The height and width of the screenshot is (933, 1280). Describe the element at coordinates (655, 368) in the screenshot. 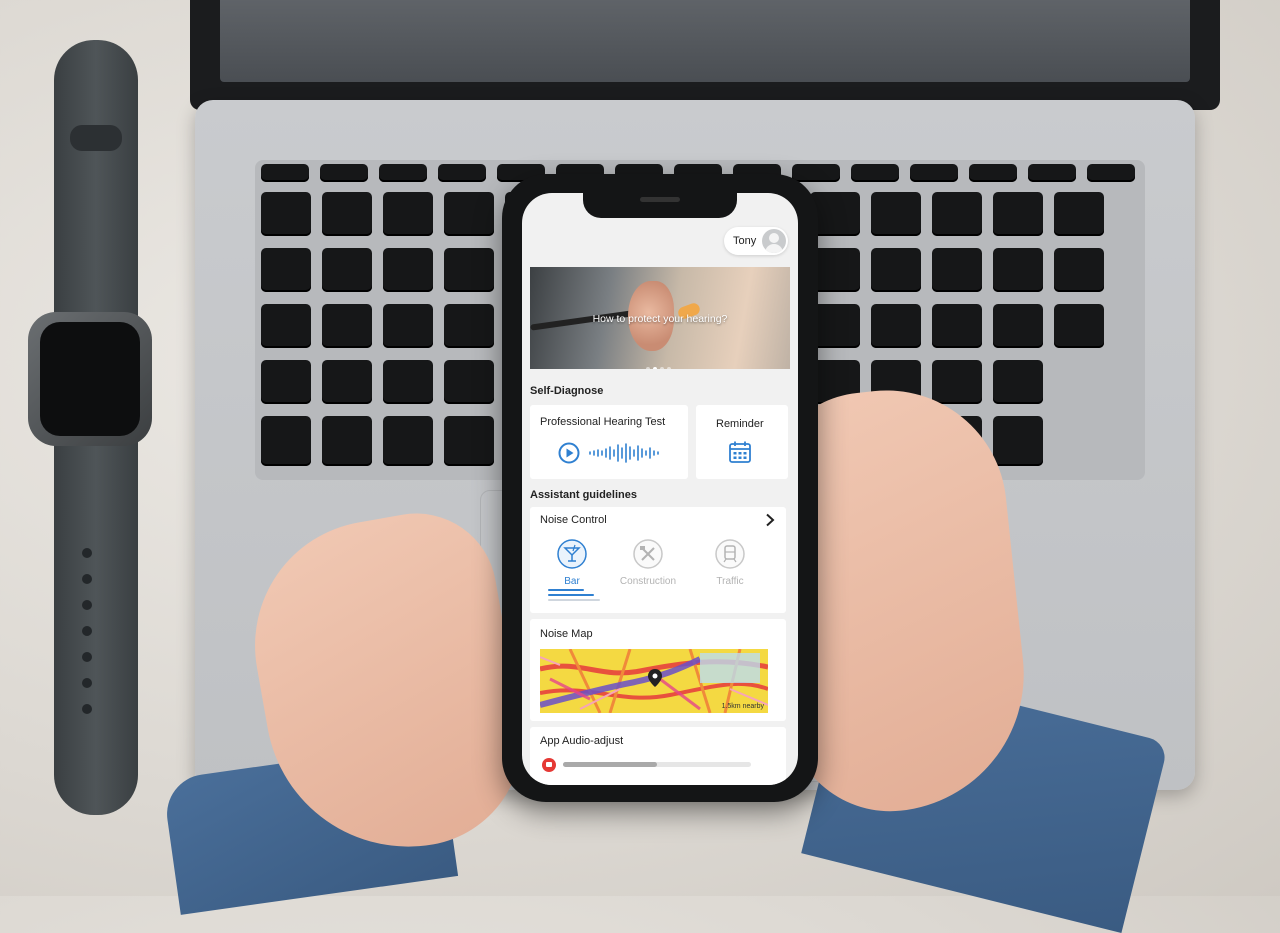

I see `carousel-dot-active` at that location.